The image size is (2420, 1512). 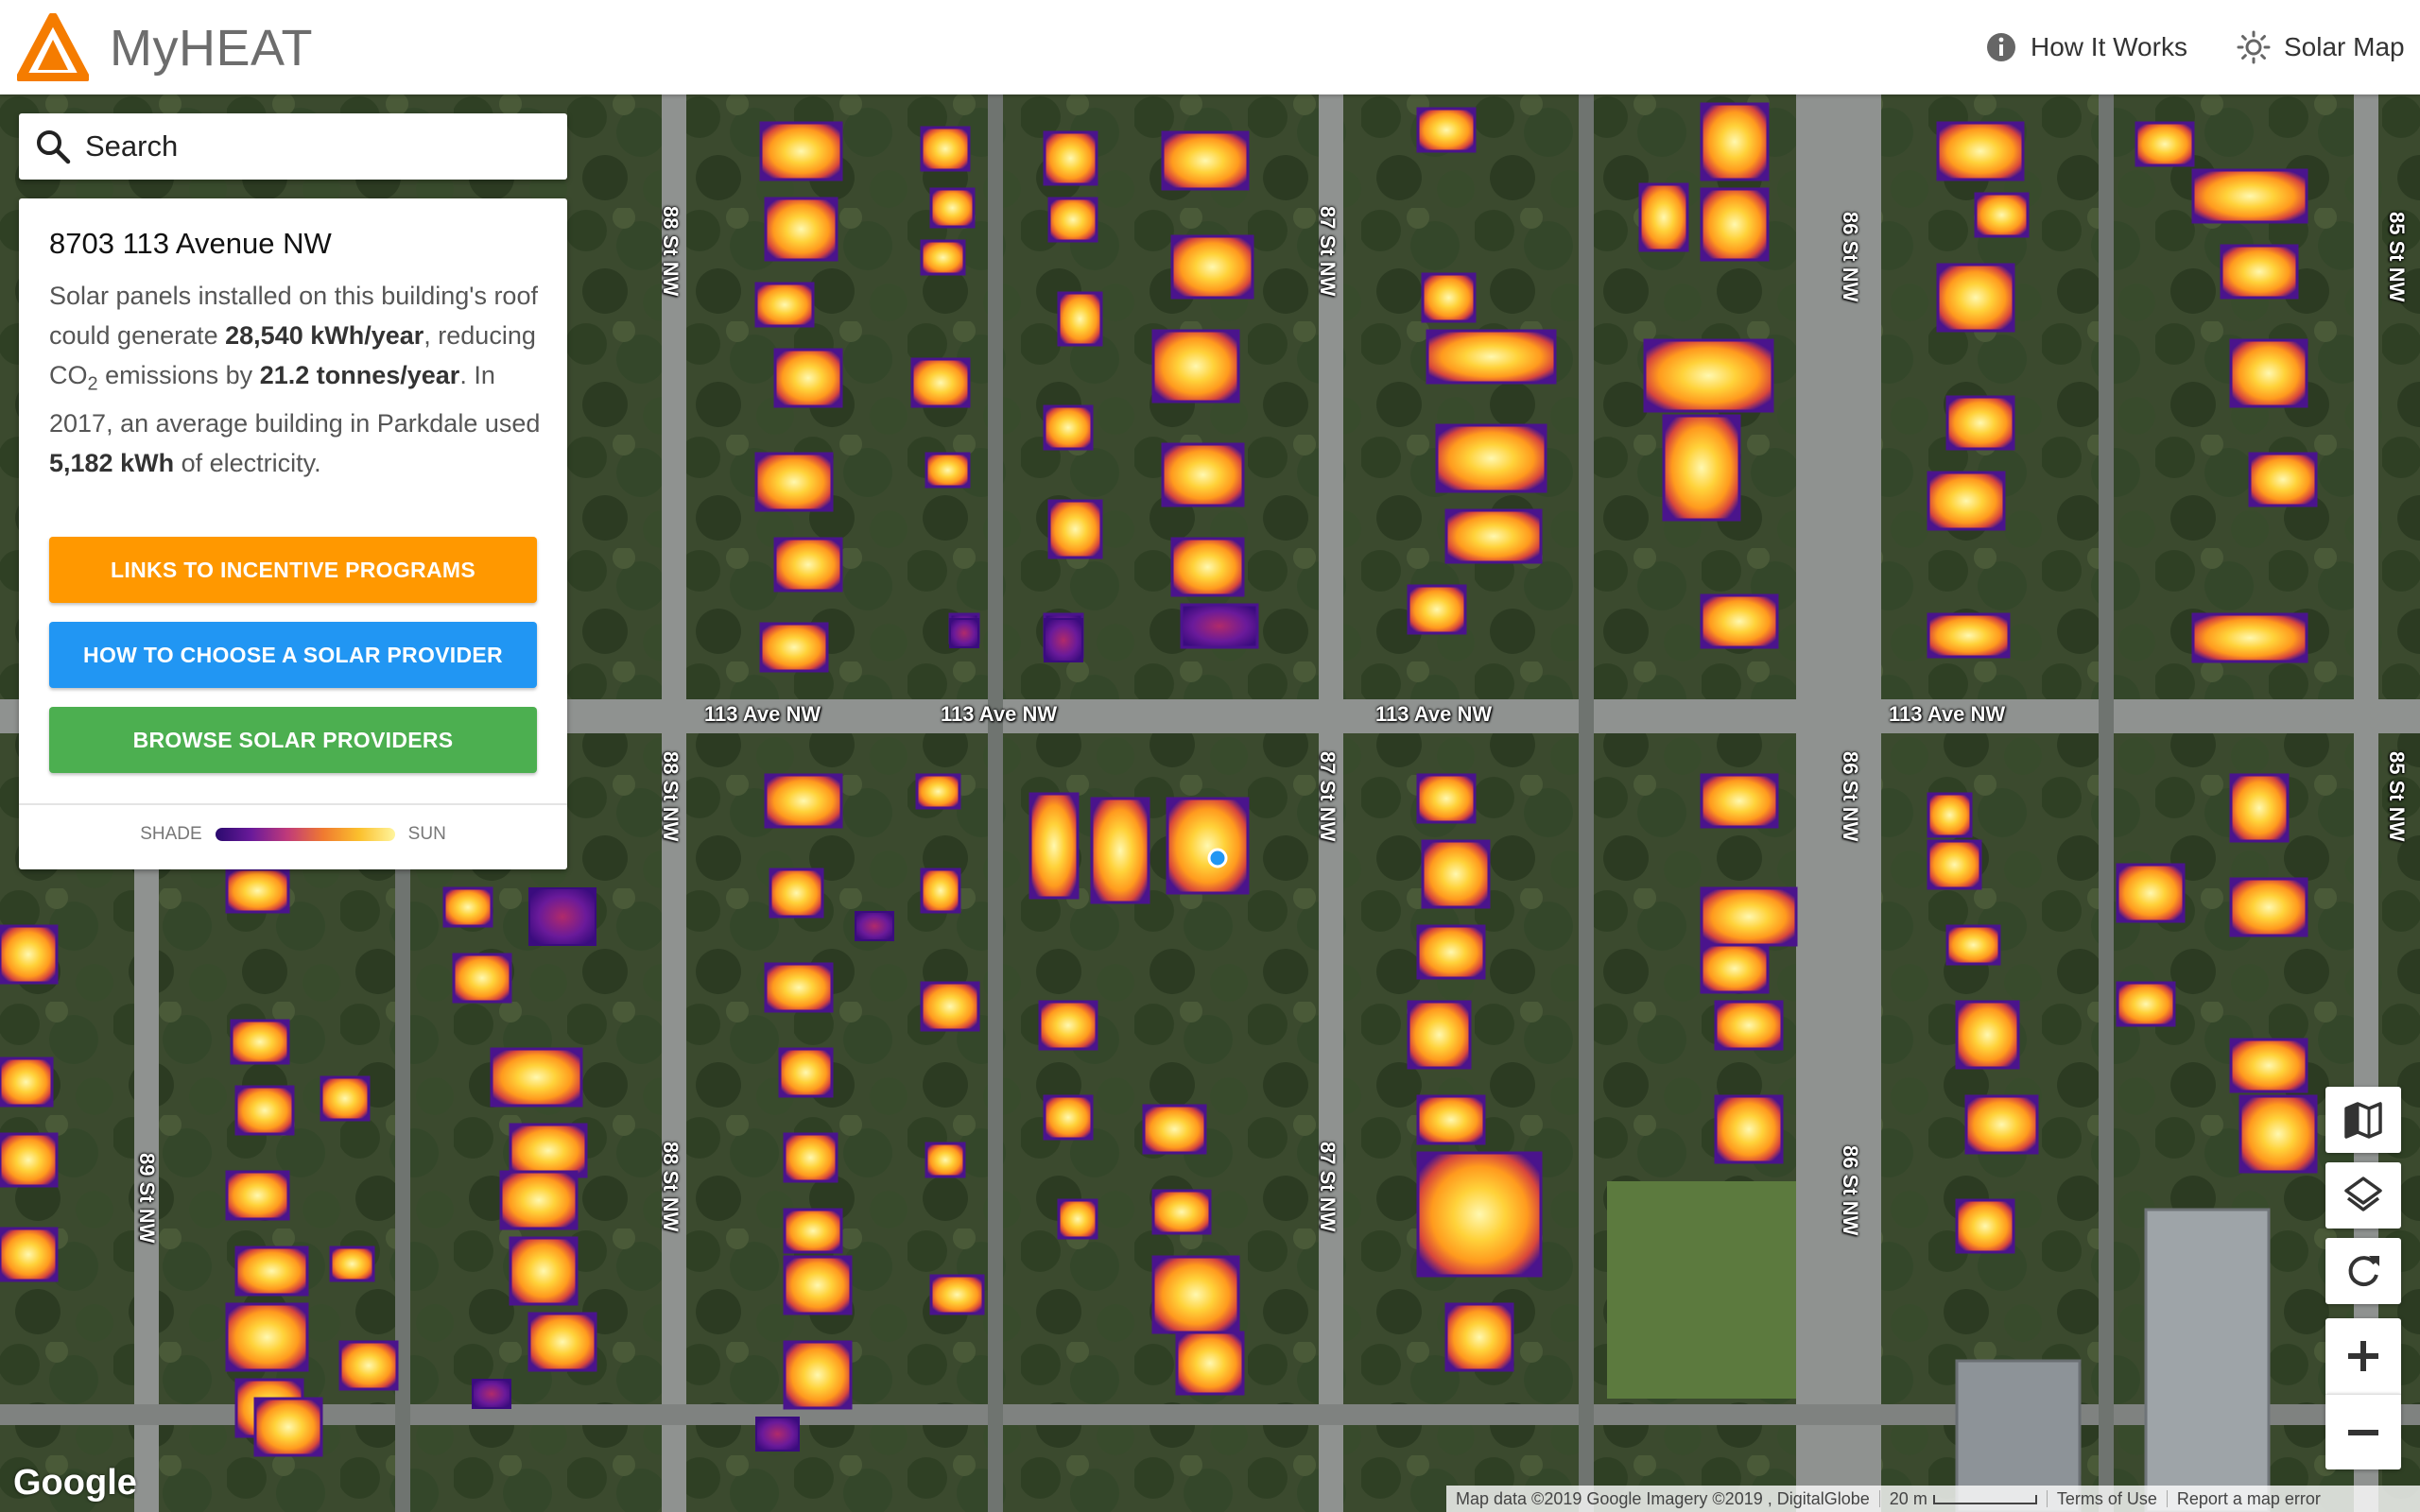 What do you see at coordinates (2397, 796) in the screenshot?
I see `street-label-85-st-mid: 85 St NW` at bounding box center [2397, 796].